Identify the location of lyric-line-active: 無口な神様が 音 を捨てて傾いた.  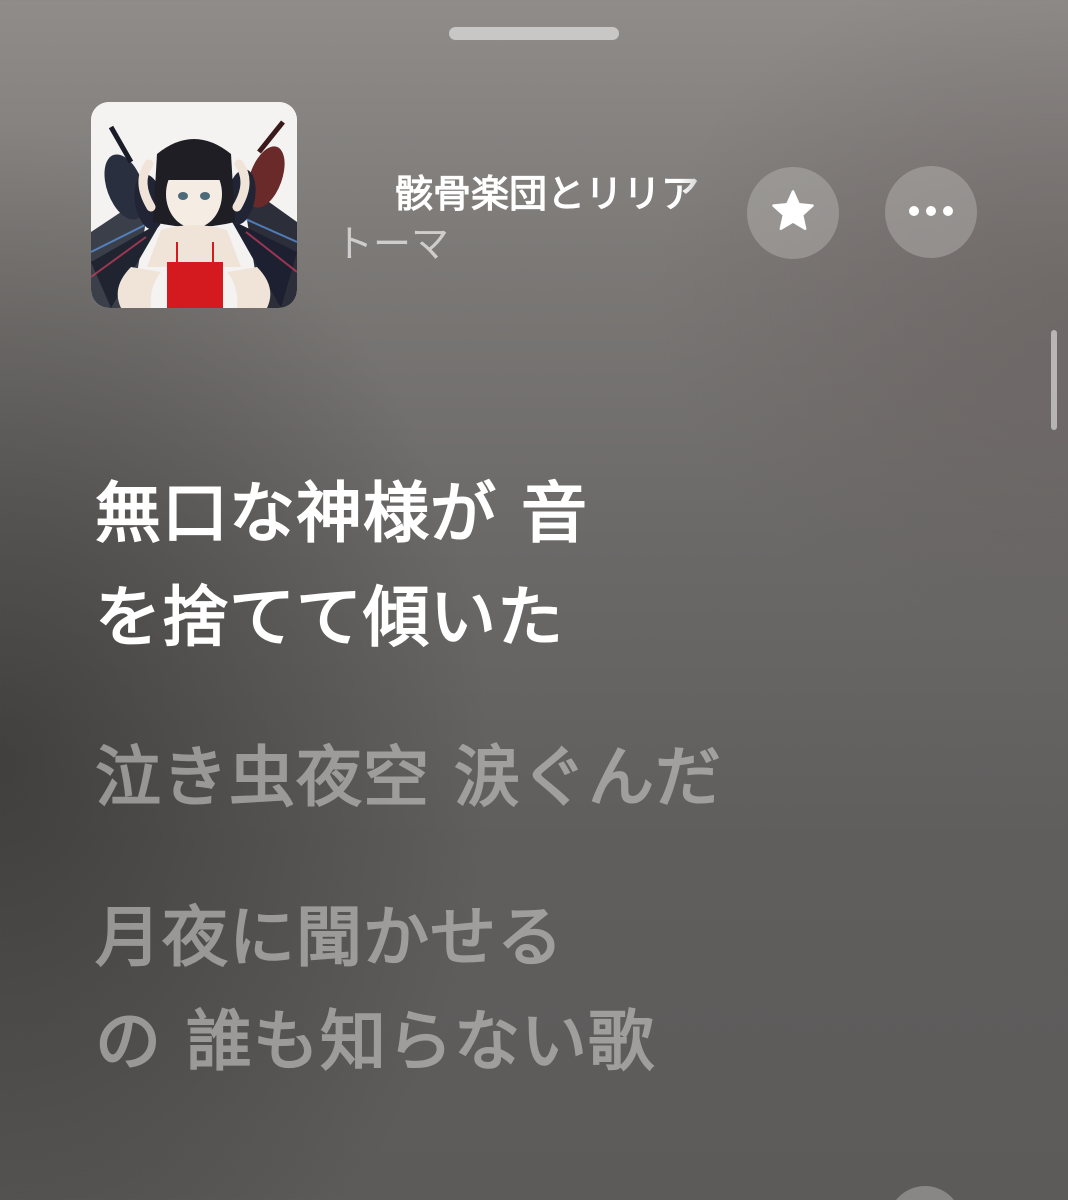
(510, 566).